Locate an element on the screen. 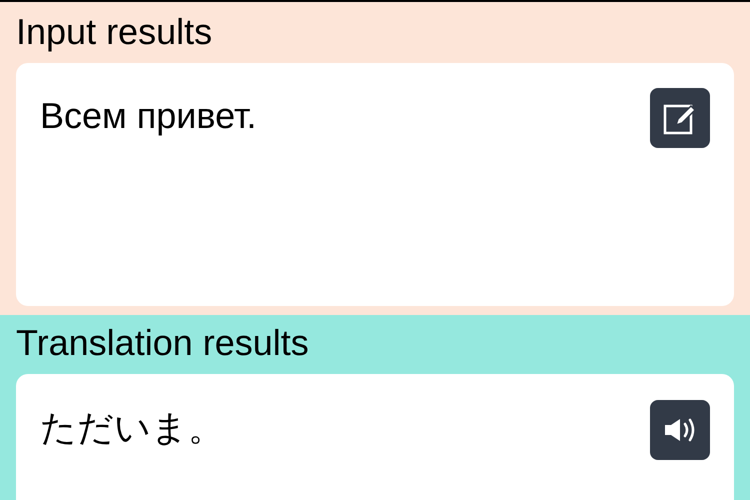 This screenshot has height=500, width=750. edit-button is located at coordinates (680, 118).